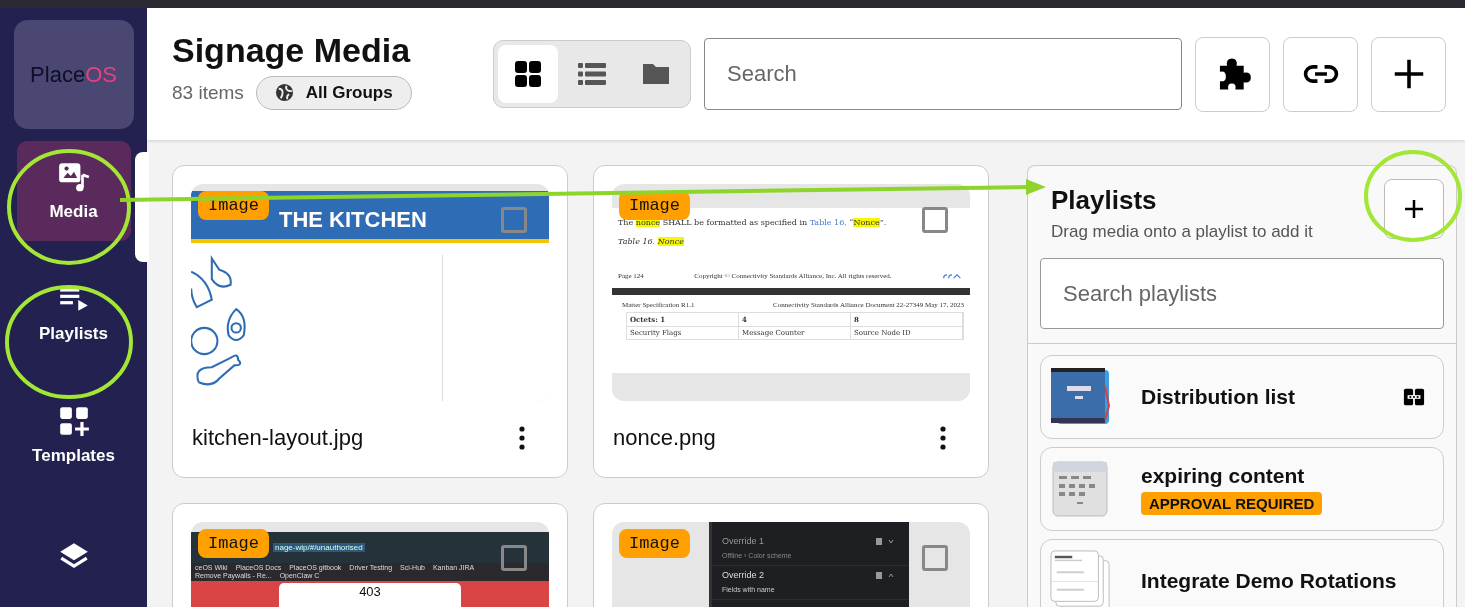 The height and width of the screenshot is (607, 1465). I want to click on file-name: nonce.png, so click(664, 438).